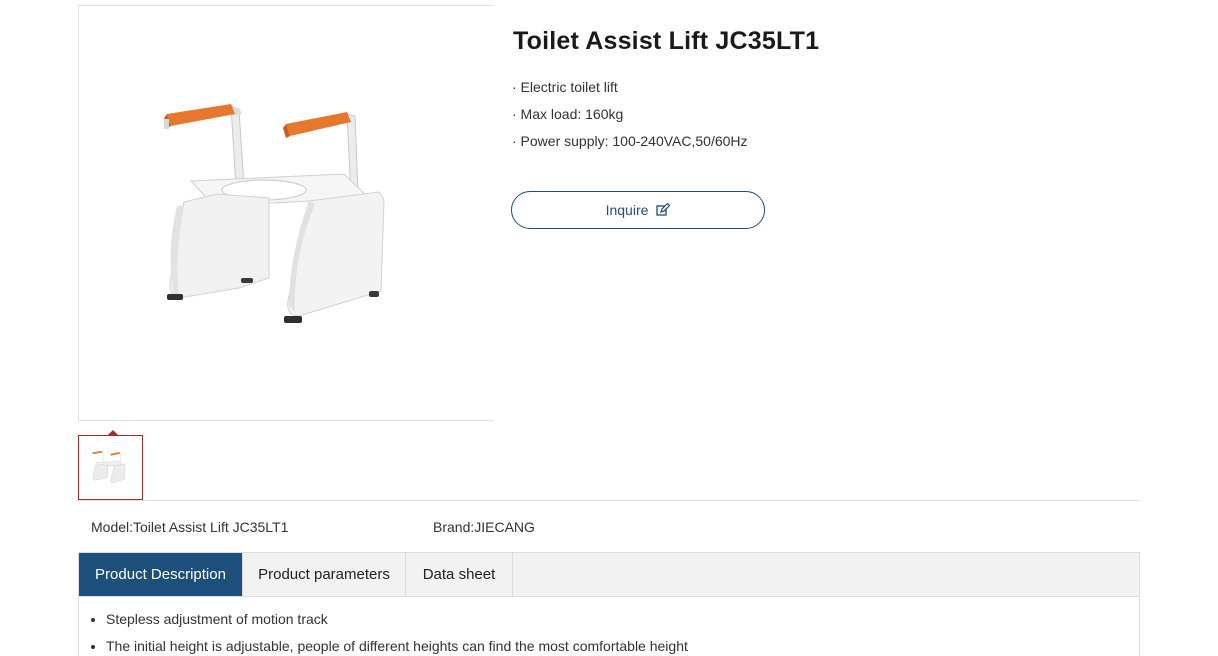 The width and height of the screenshot is (1218, 656). Describe the element at coordinates (397, 624) in the screenshot. I see `description-item: Stepless adjustment of motion track` at that location.